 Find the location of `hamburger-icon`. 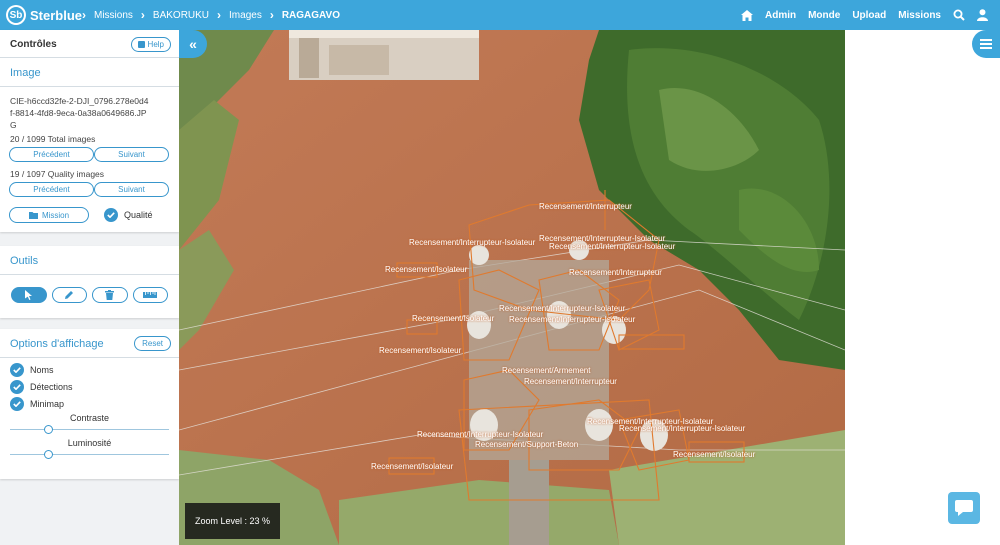

hamburger-icon is located at coordinates (986, 44).